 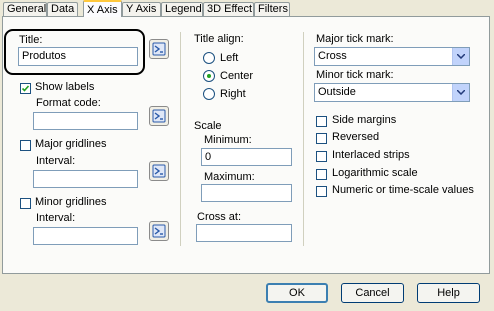 I want to click on numeric-time-scale-label: Numeric or time-scale values, so click(x=403, y=190).